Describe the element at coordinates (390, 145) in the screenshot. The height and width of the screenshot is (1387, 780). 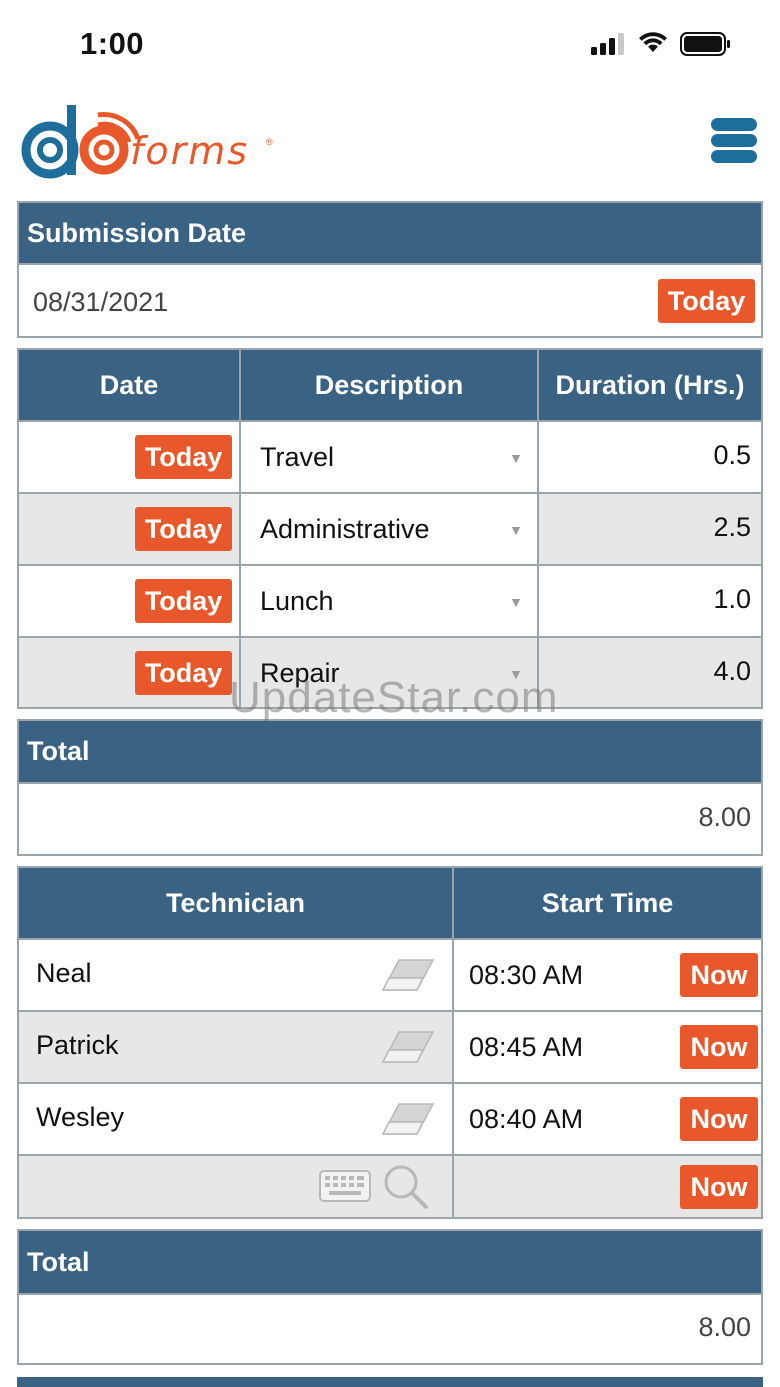
I see `app-header: forms ®` at that location.